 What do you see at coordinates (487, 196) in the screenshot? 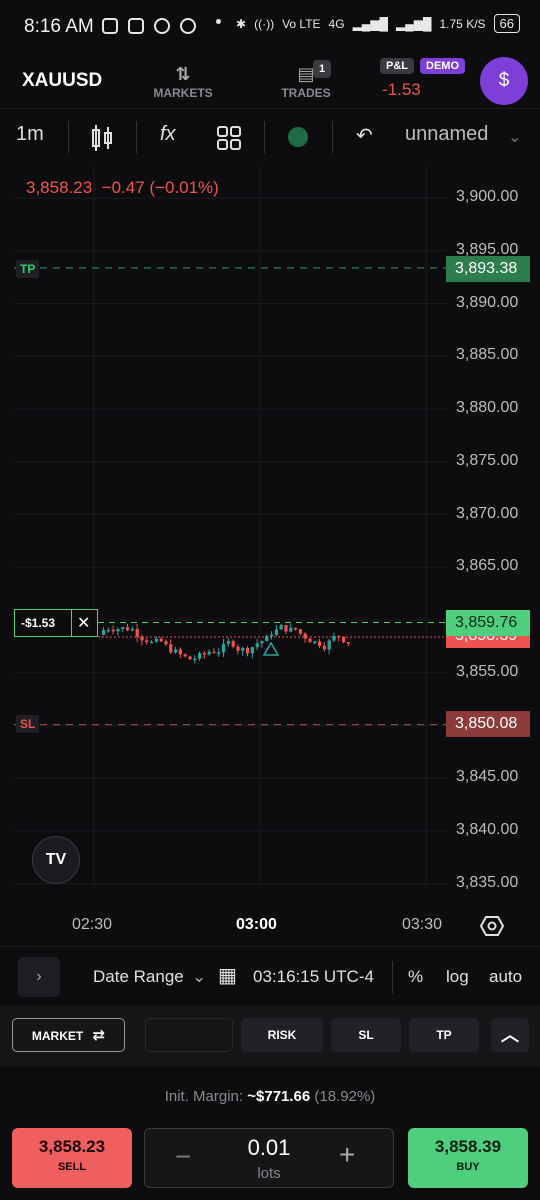
I see `y-tick-label: 3,900.00` at bounding box center [487, 196].